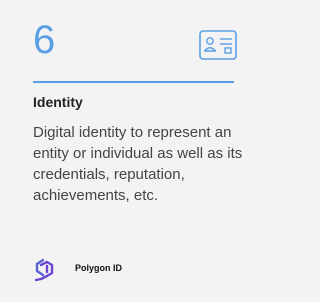  Describe the element at coordinates (44, 40) in the screenshot. I see `card-number: 6` at that location.